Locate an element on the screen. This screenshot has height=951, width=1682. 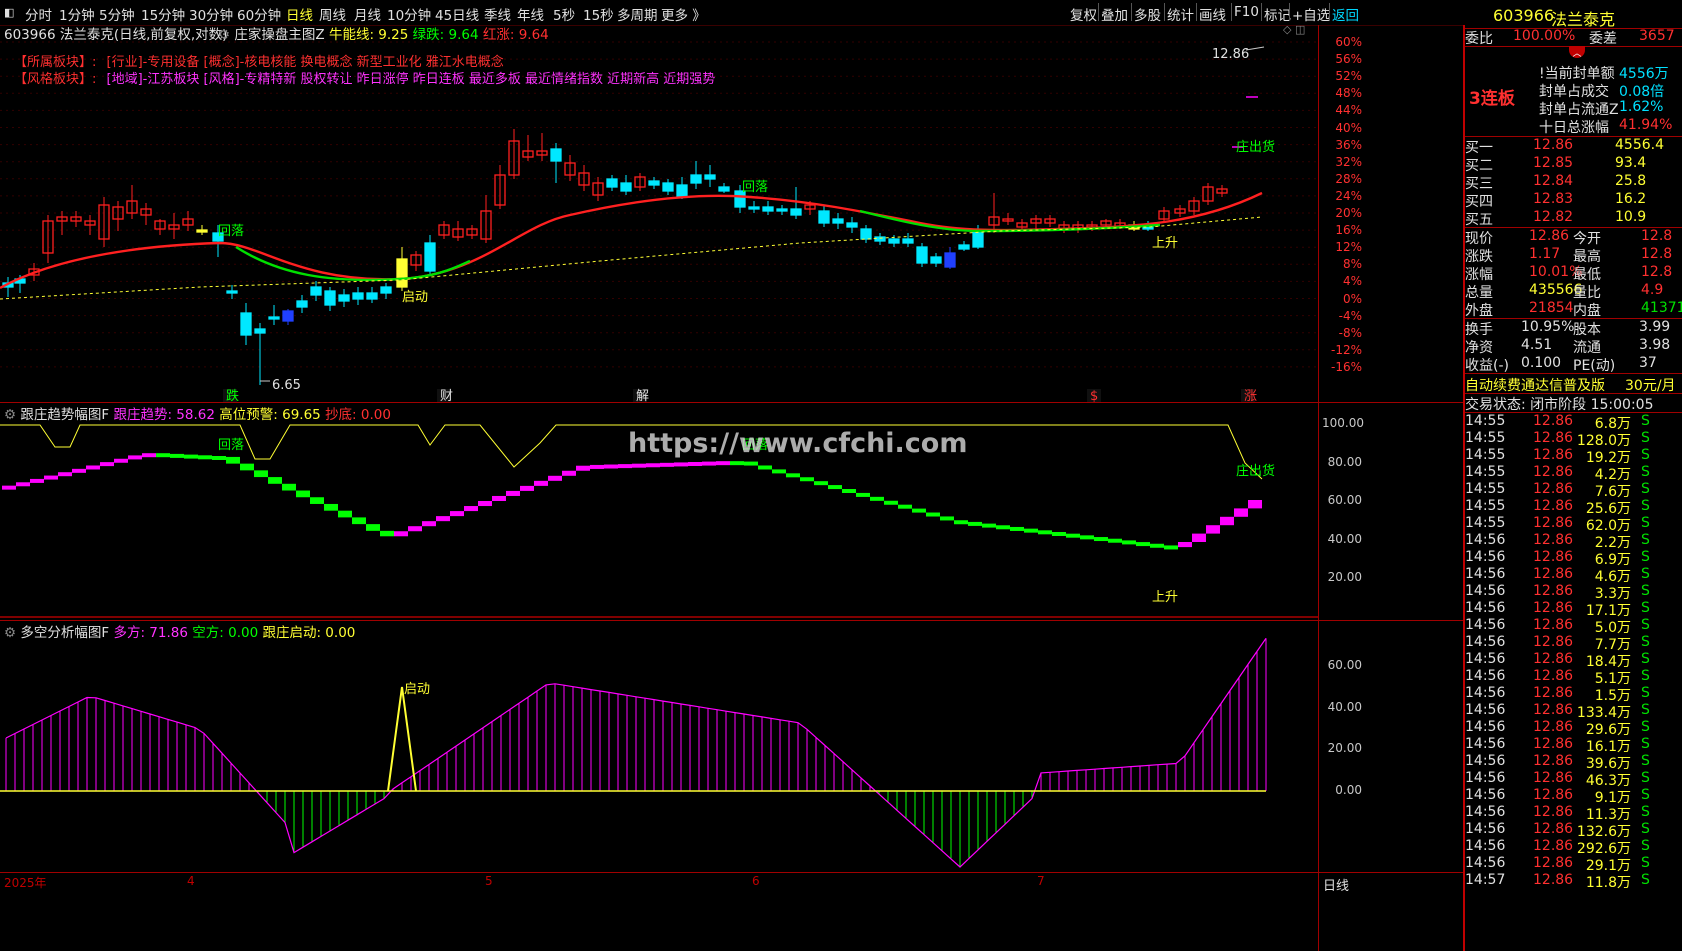
stat-label: 内盘 is located at coordinates (1587, 311).